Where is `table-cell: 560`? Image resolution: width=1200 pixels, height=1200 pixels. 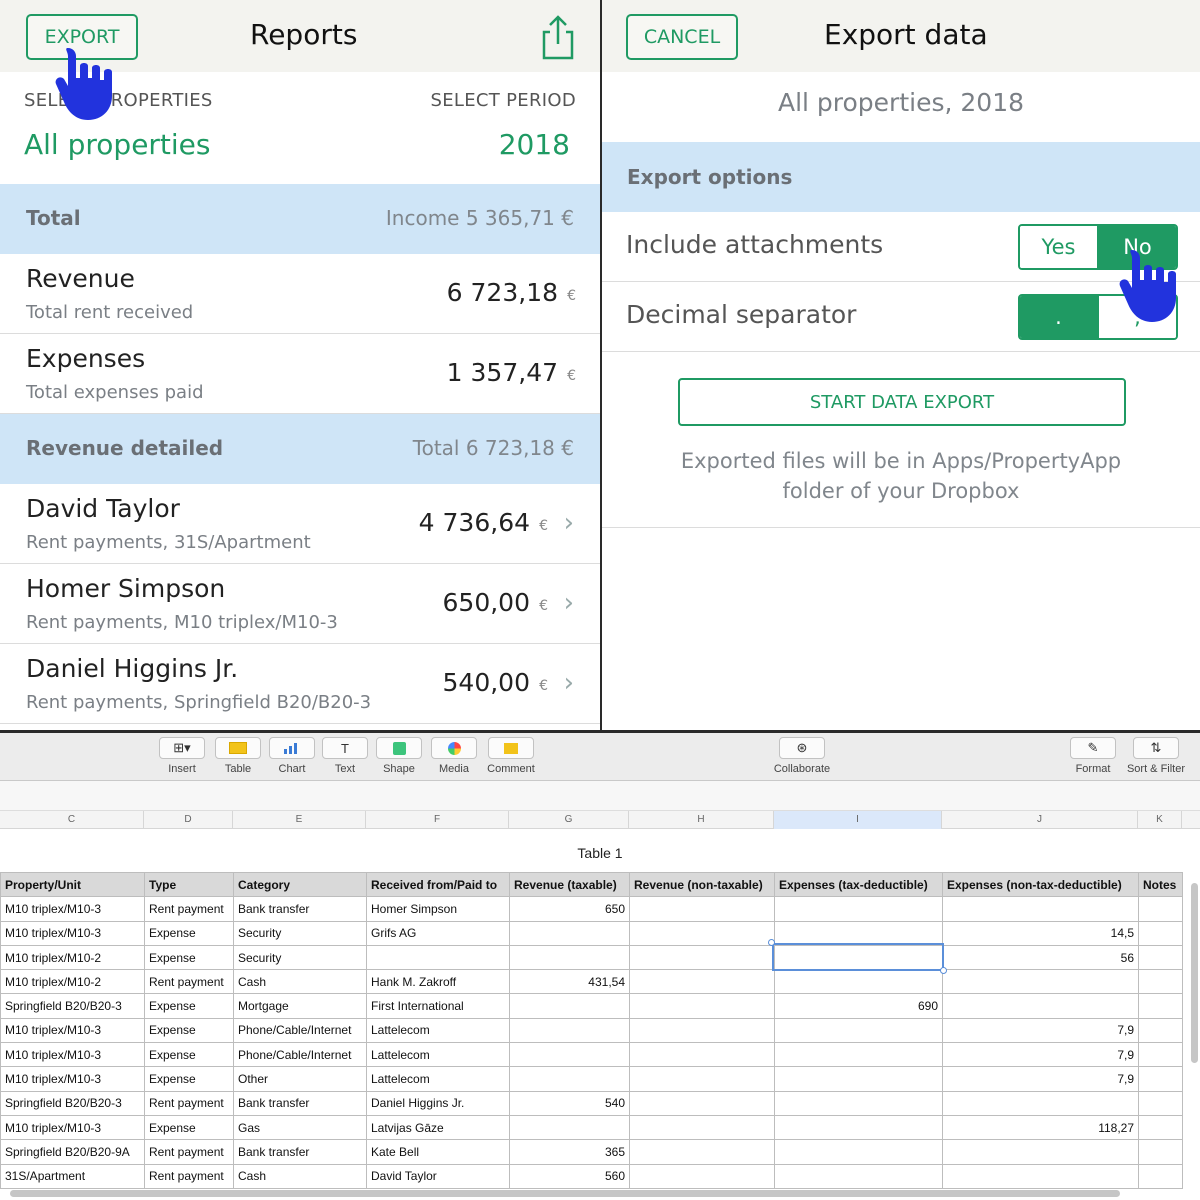 table-cell: 560 is located at coordinates (569, 1176).